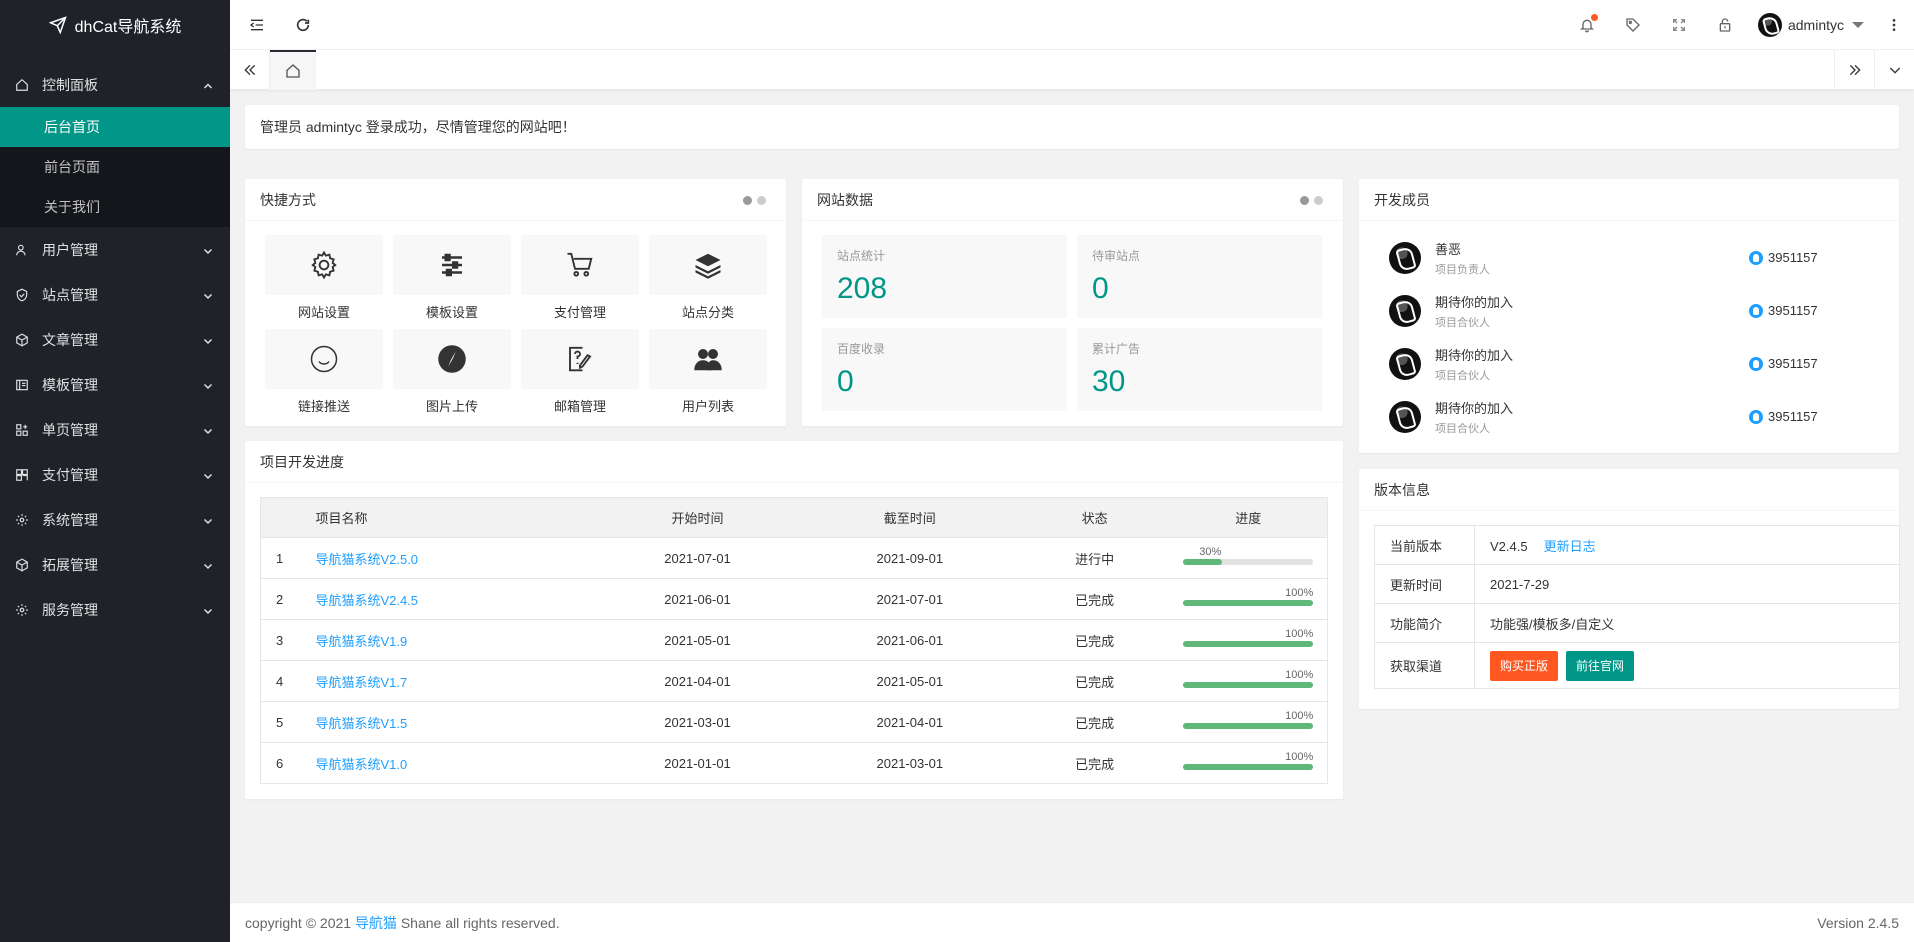  I want to click on sidebar-item-sites: 站点管理, so click(115, 294).